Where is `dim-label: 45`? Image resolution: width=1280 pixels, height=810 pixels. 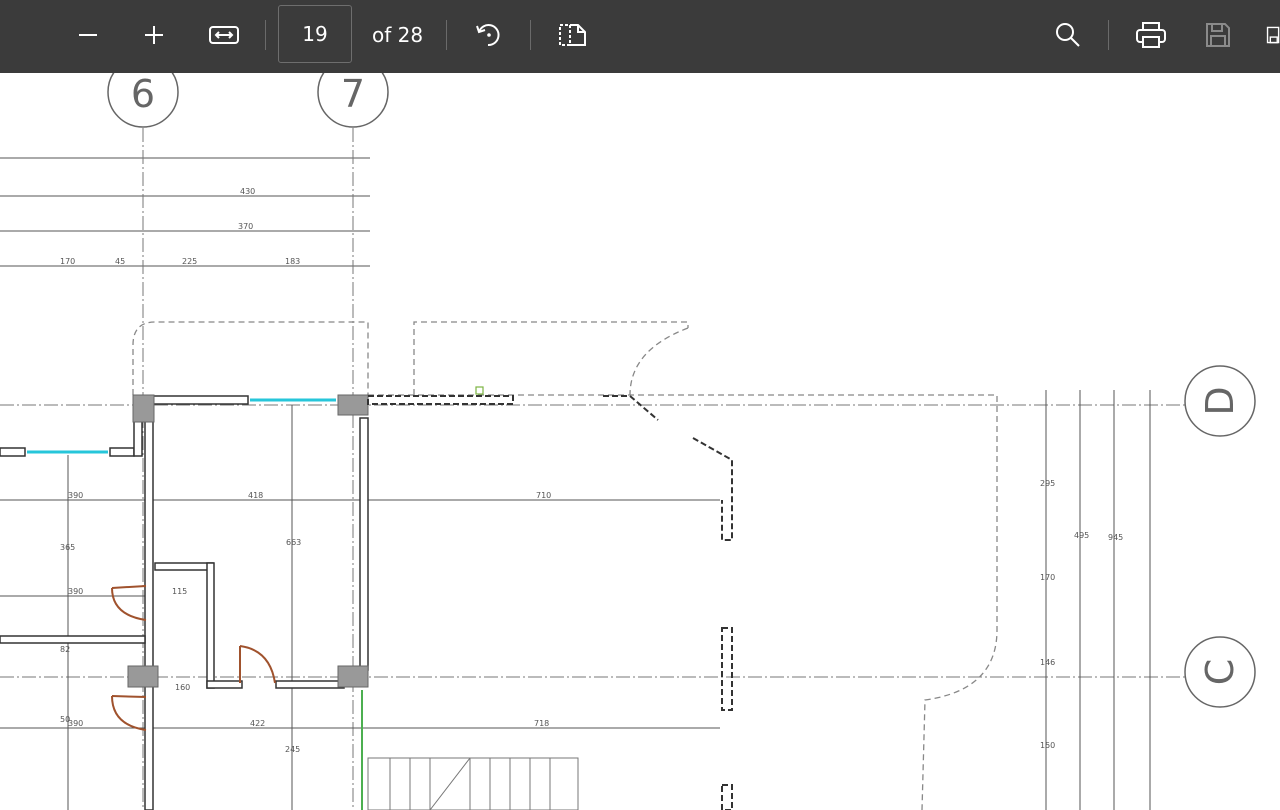
dim-label: 45 is located at coordinates (120, 261).